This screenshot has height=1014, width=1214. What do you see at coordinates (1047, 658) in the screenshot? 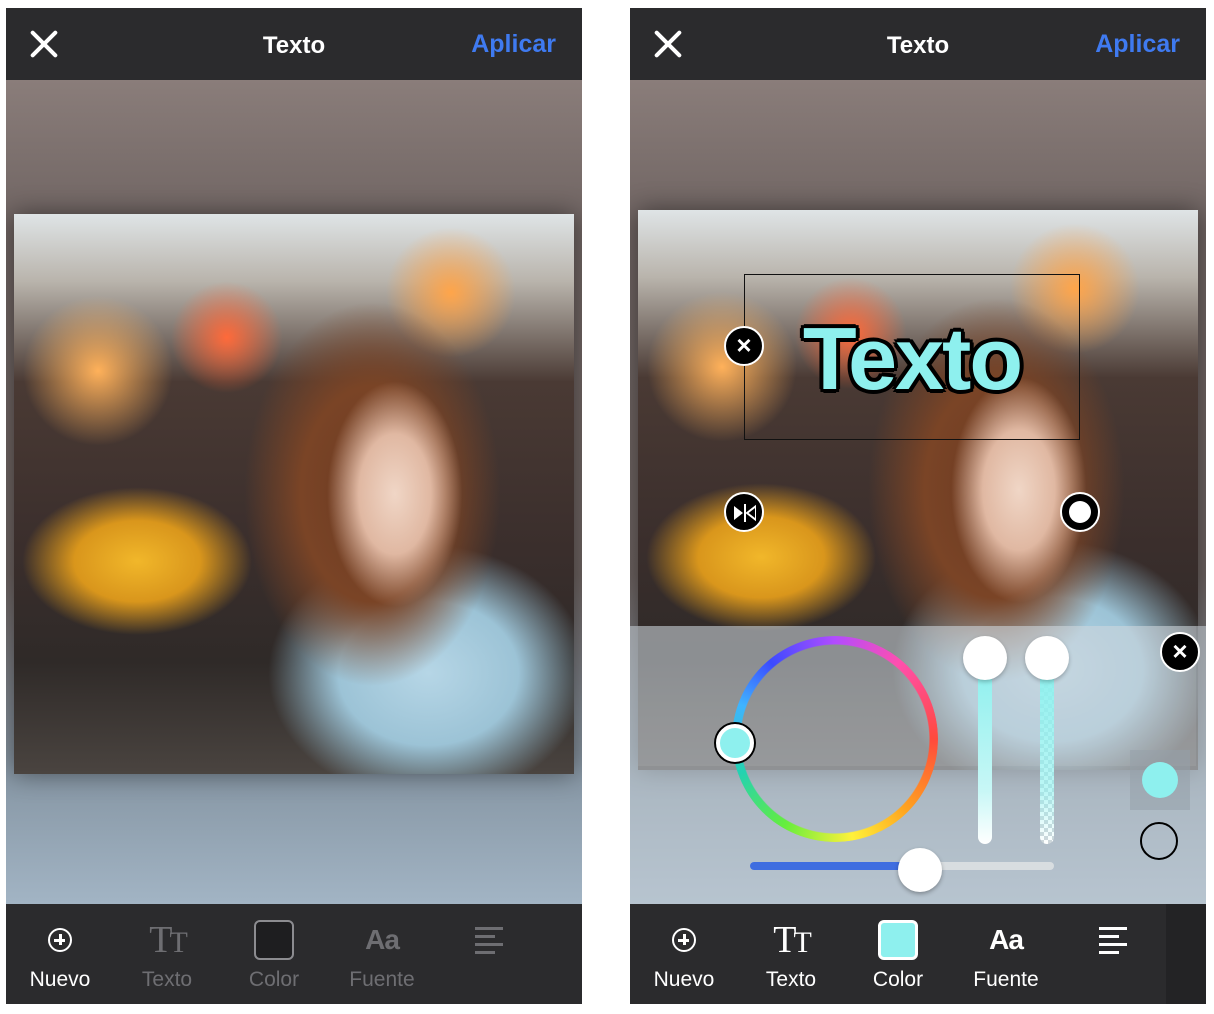
I see `opacity-knob` at bounding box center [1047, 658].